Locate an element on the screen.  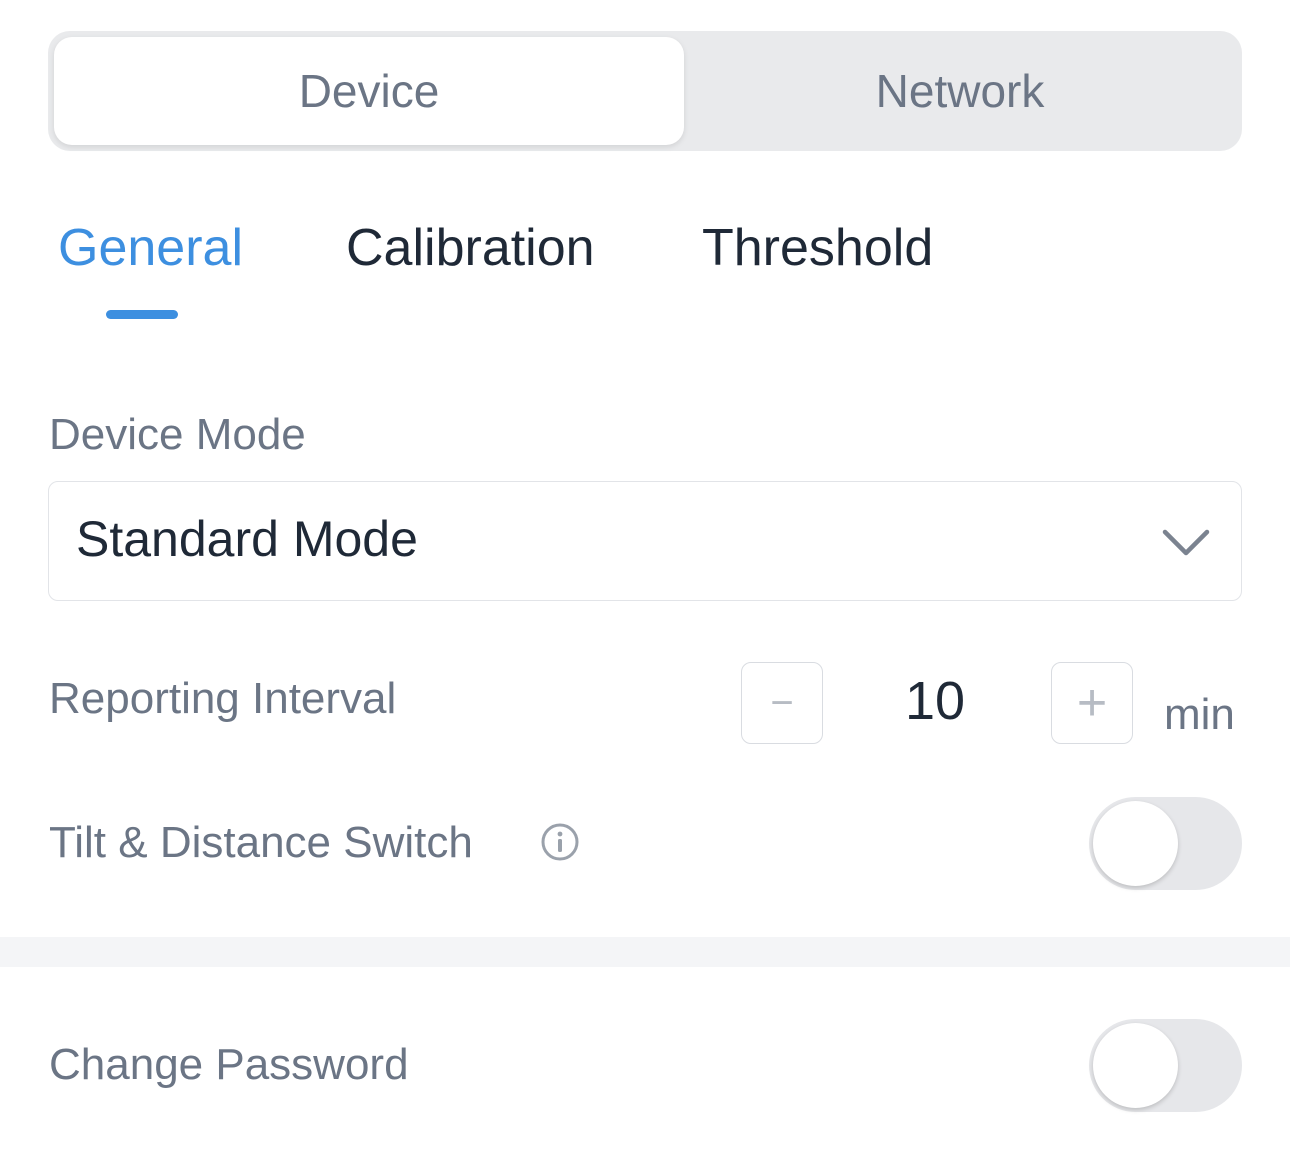
change-password-toggle is located at coordinates (1165, 1065).